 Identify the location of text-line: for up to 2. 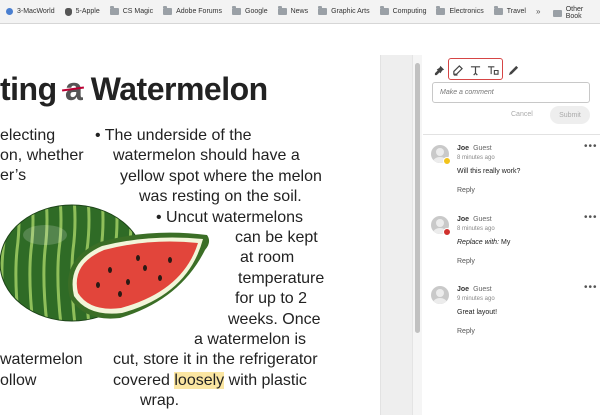
(271, 298).